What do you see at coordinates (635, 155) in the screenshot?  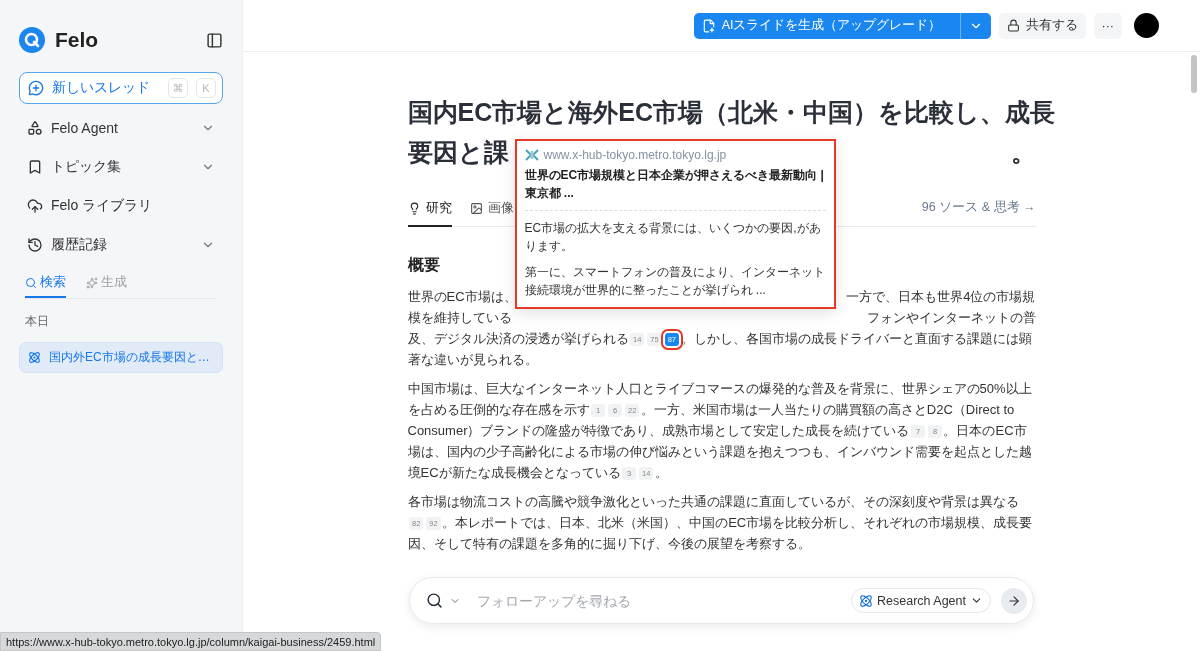 I see `source-domain: www.x-hub-tokyo.metro.tokyo.lg.jp` at bounding box center [635, 155].